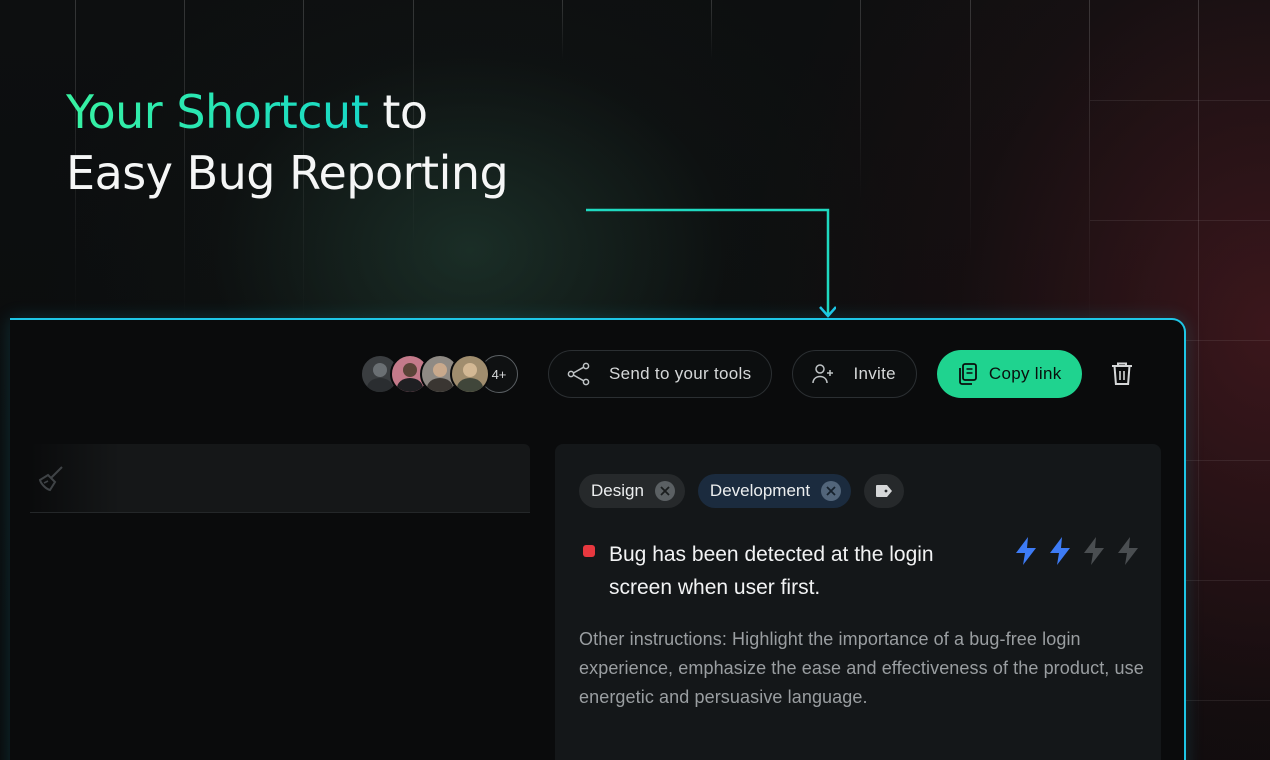 This screenshot has height=760, width=1270. What do you see at coordinates (680, 373) in the screenshot?
I see `send-to-tools-label: Send to your tools` at bounding box center [680, 373].